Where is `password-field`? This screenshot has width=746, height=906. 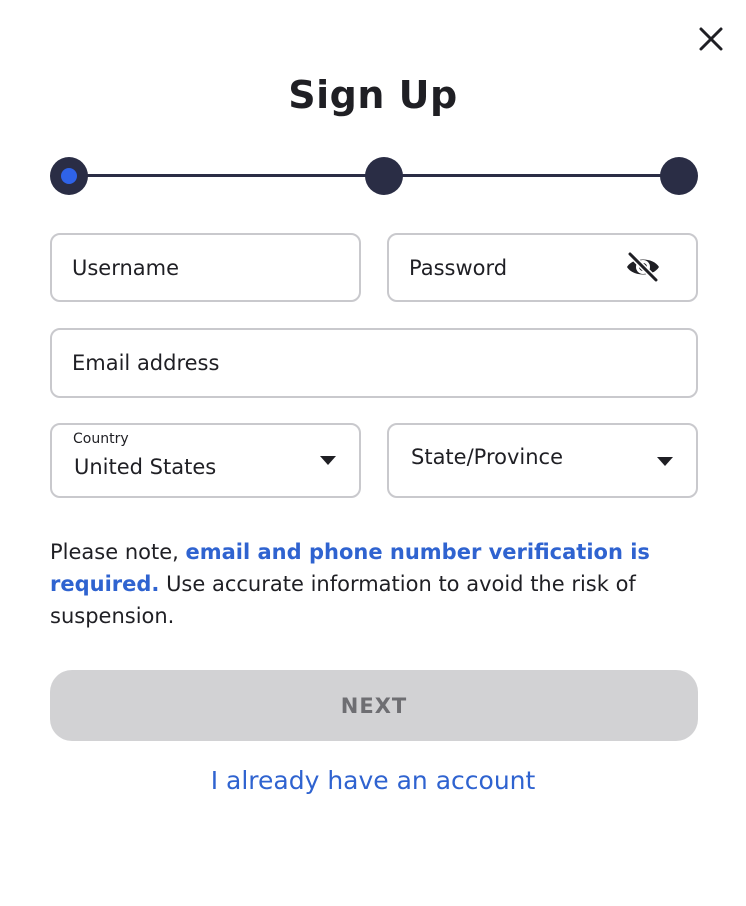 password-field is located at coordinates (542, 267).